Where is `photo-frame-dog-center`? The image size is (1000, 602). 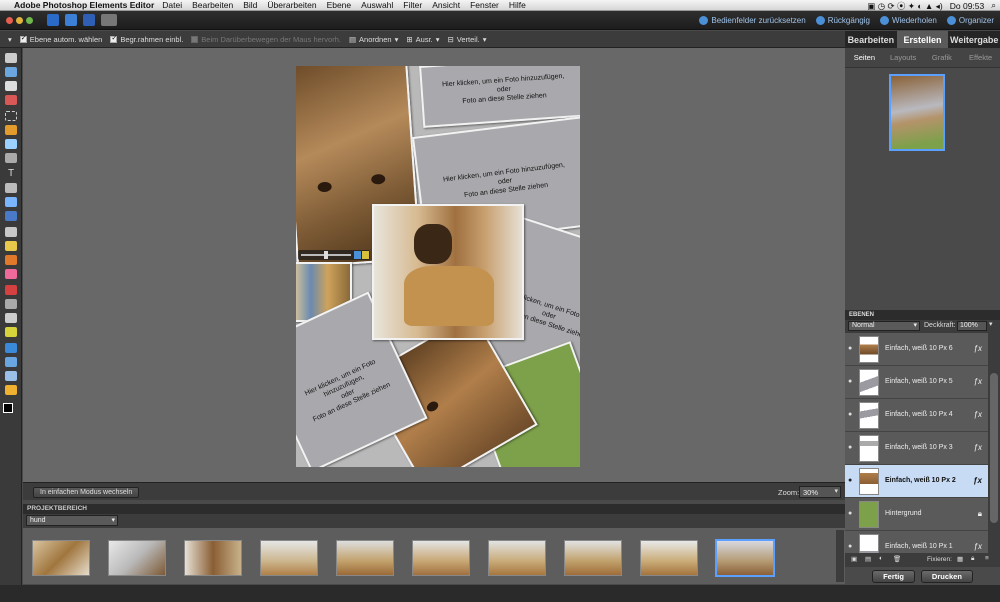 photo-frame-dog-center is located at coordinates (448, 272).